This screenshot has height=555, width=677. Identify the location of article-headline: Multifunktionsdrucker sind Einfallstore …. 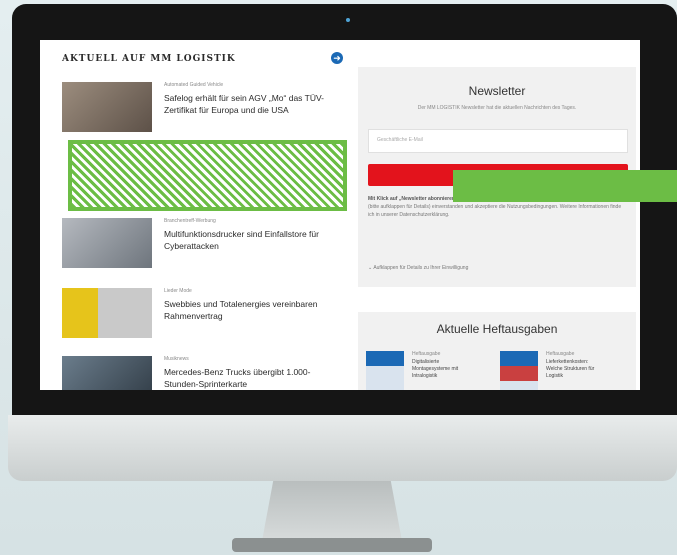
(254, 240).